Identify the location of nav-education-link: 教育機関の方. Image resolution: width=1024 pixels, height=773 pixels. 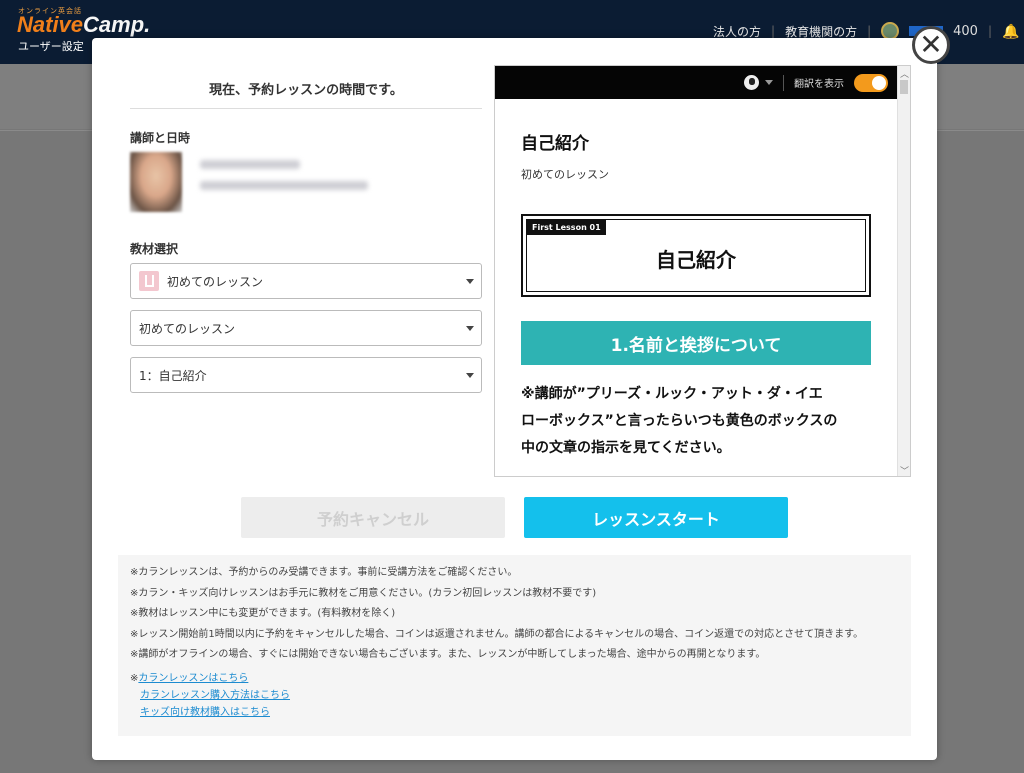
(821, 31).